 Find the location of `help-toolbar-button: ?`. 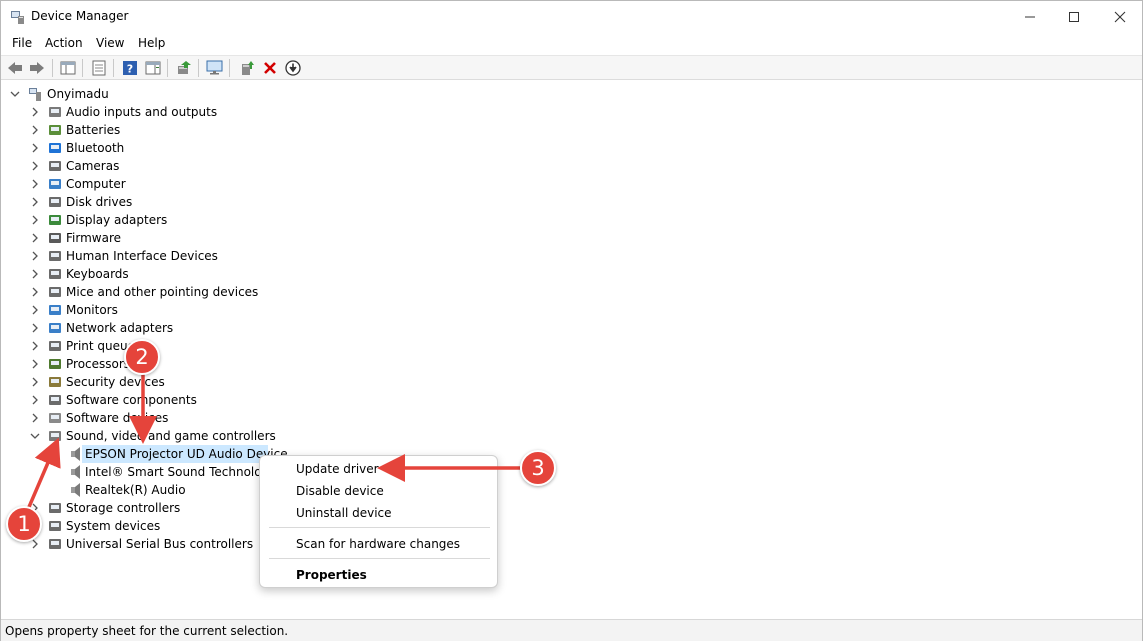

help-toolbar-button: ? is located at coordinates (130, 68).